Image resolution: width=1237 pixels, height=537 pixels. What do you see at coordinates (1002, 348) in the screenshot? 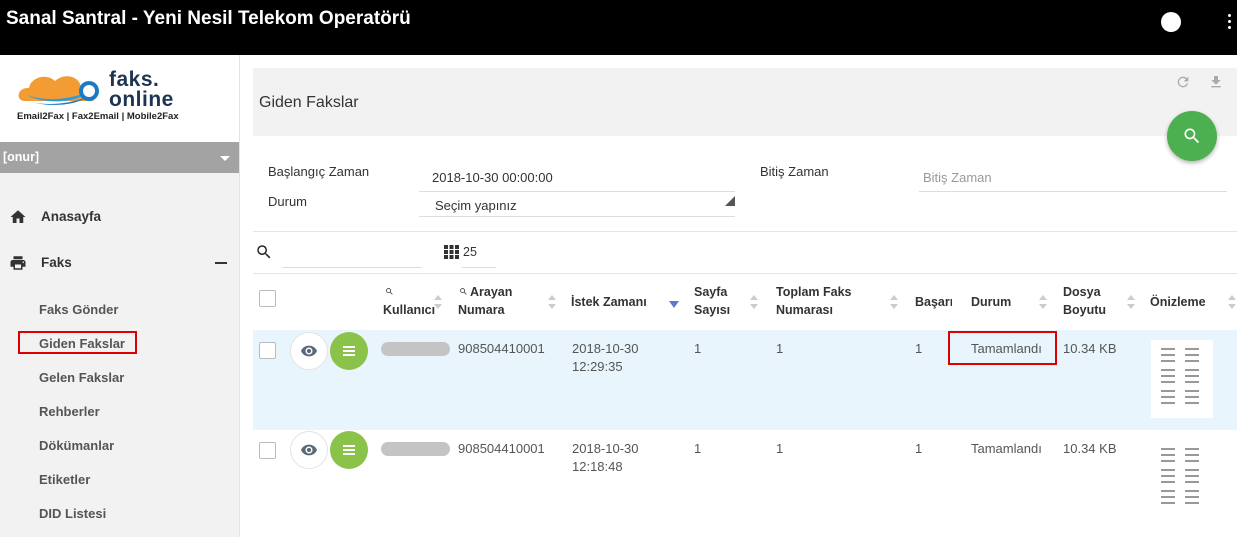
I see `status-highlight-box` at bounding box center [1002, 348].